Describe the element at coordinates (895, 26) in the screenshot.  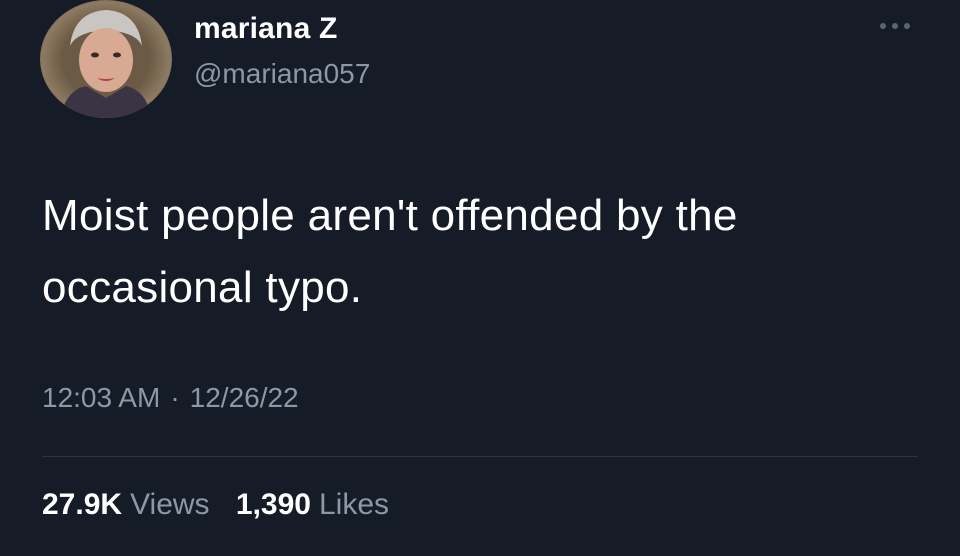
I see `more-horizontal-icon` at that location.